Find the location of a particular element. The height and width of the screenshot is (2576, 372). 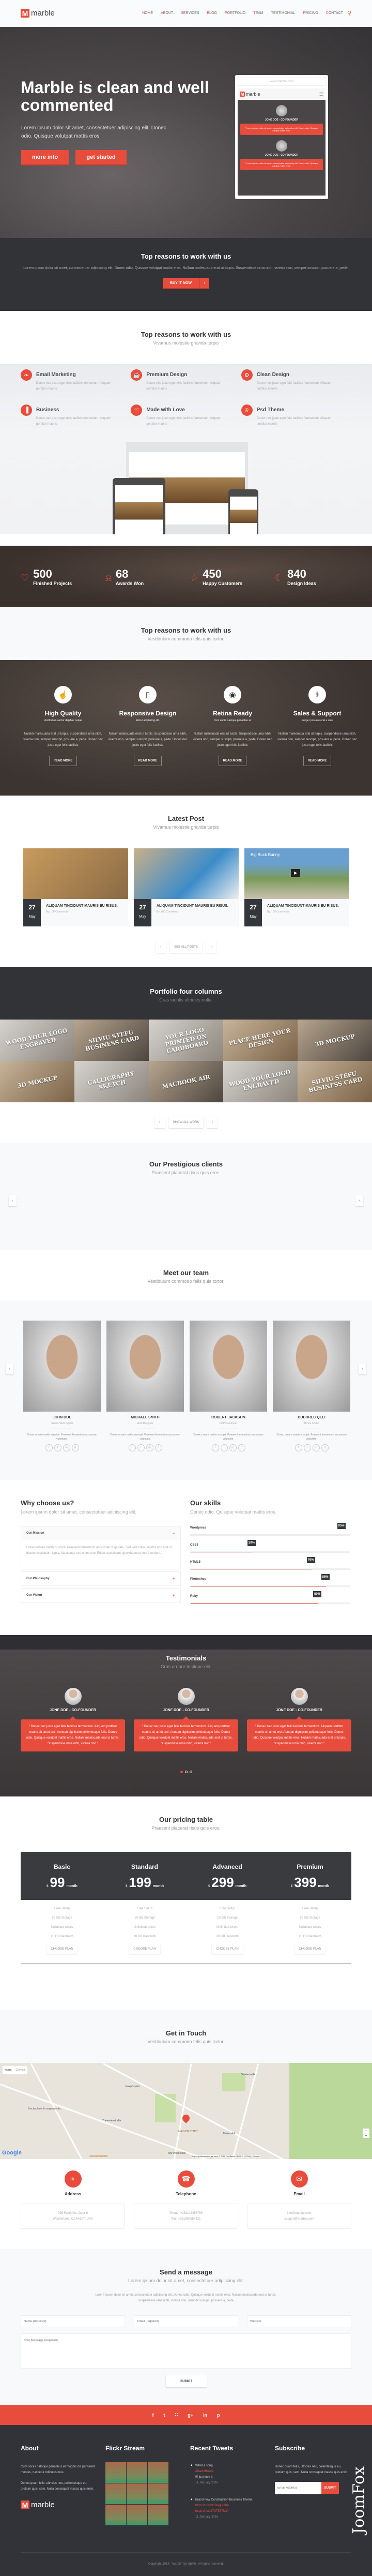

social-icon: p is located at coordinates (219, 2415).